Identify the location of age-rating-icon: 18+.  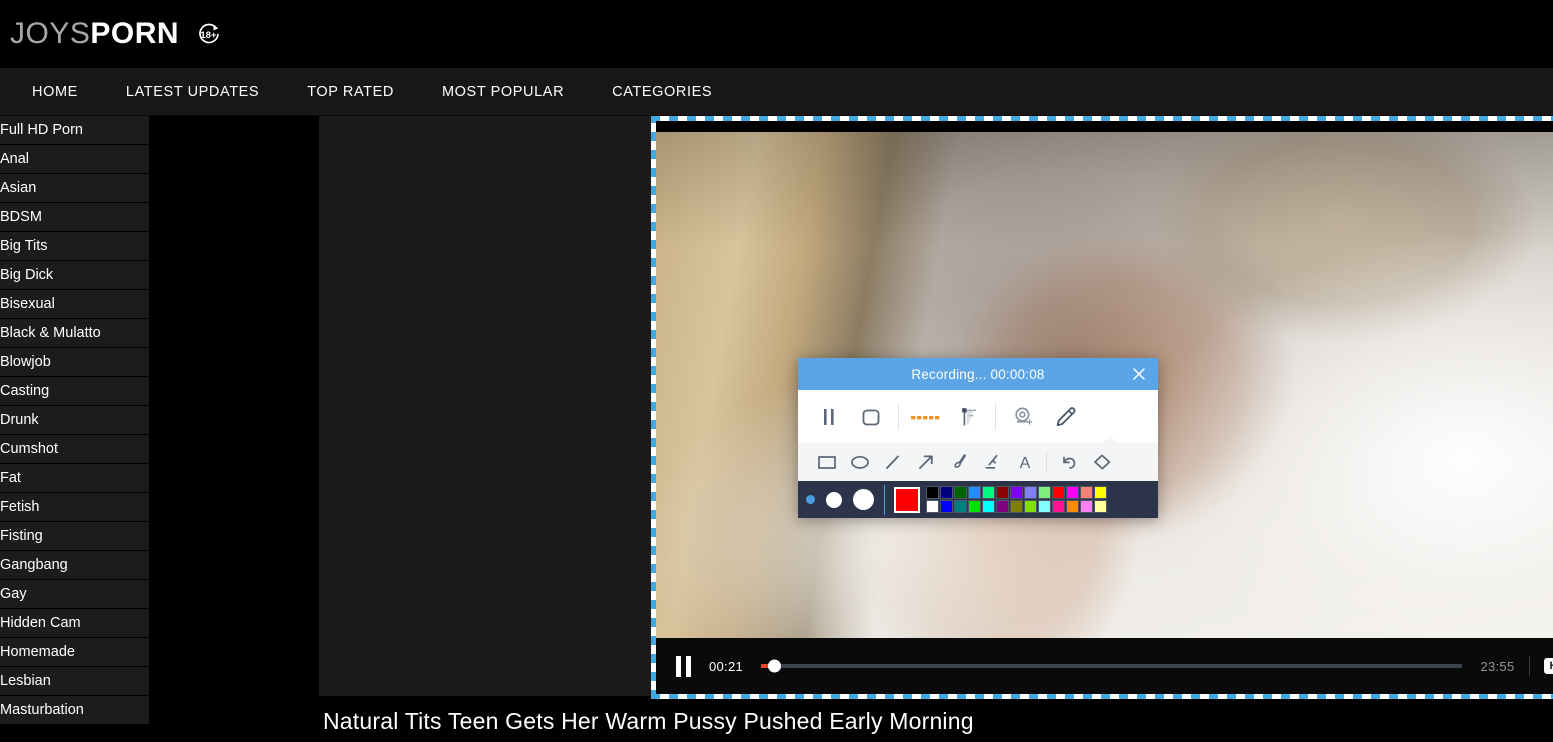
(209, 34).